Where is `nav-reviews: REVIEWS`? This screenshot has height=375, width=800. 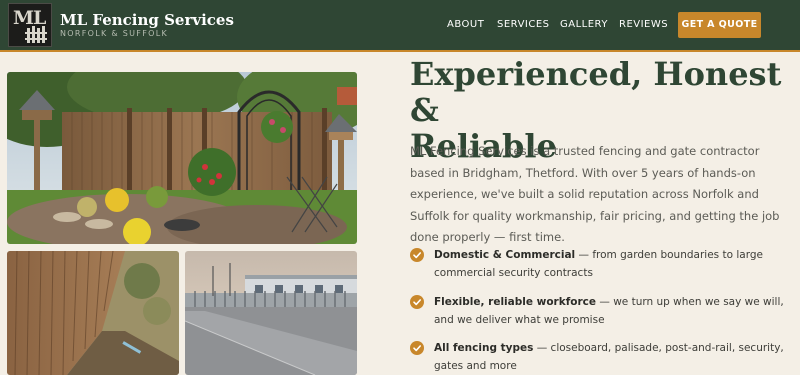
nav-reviews: REVIEWS is located at coordinates (643, 24).